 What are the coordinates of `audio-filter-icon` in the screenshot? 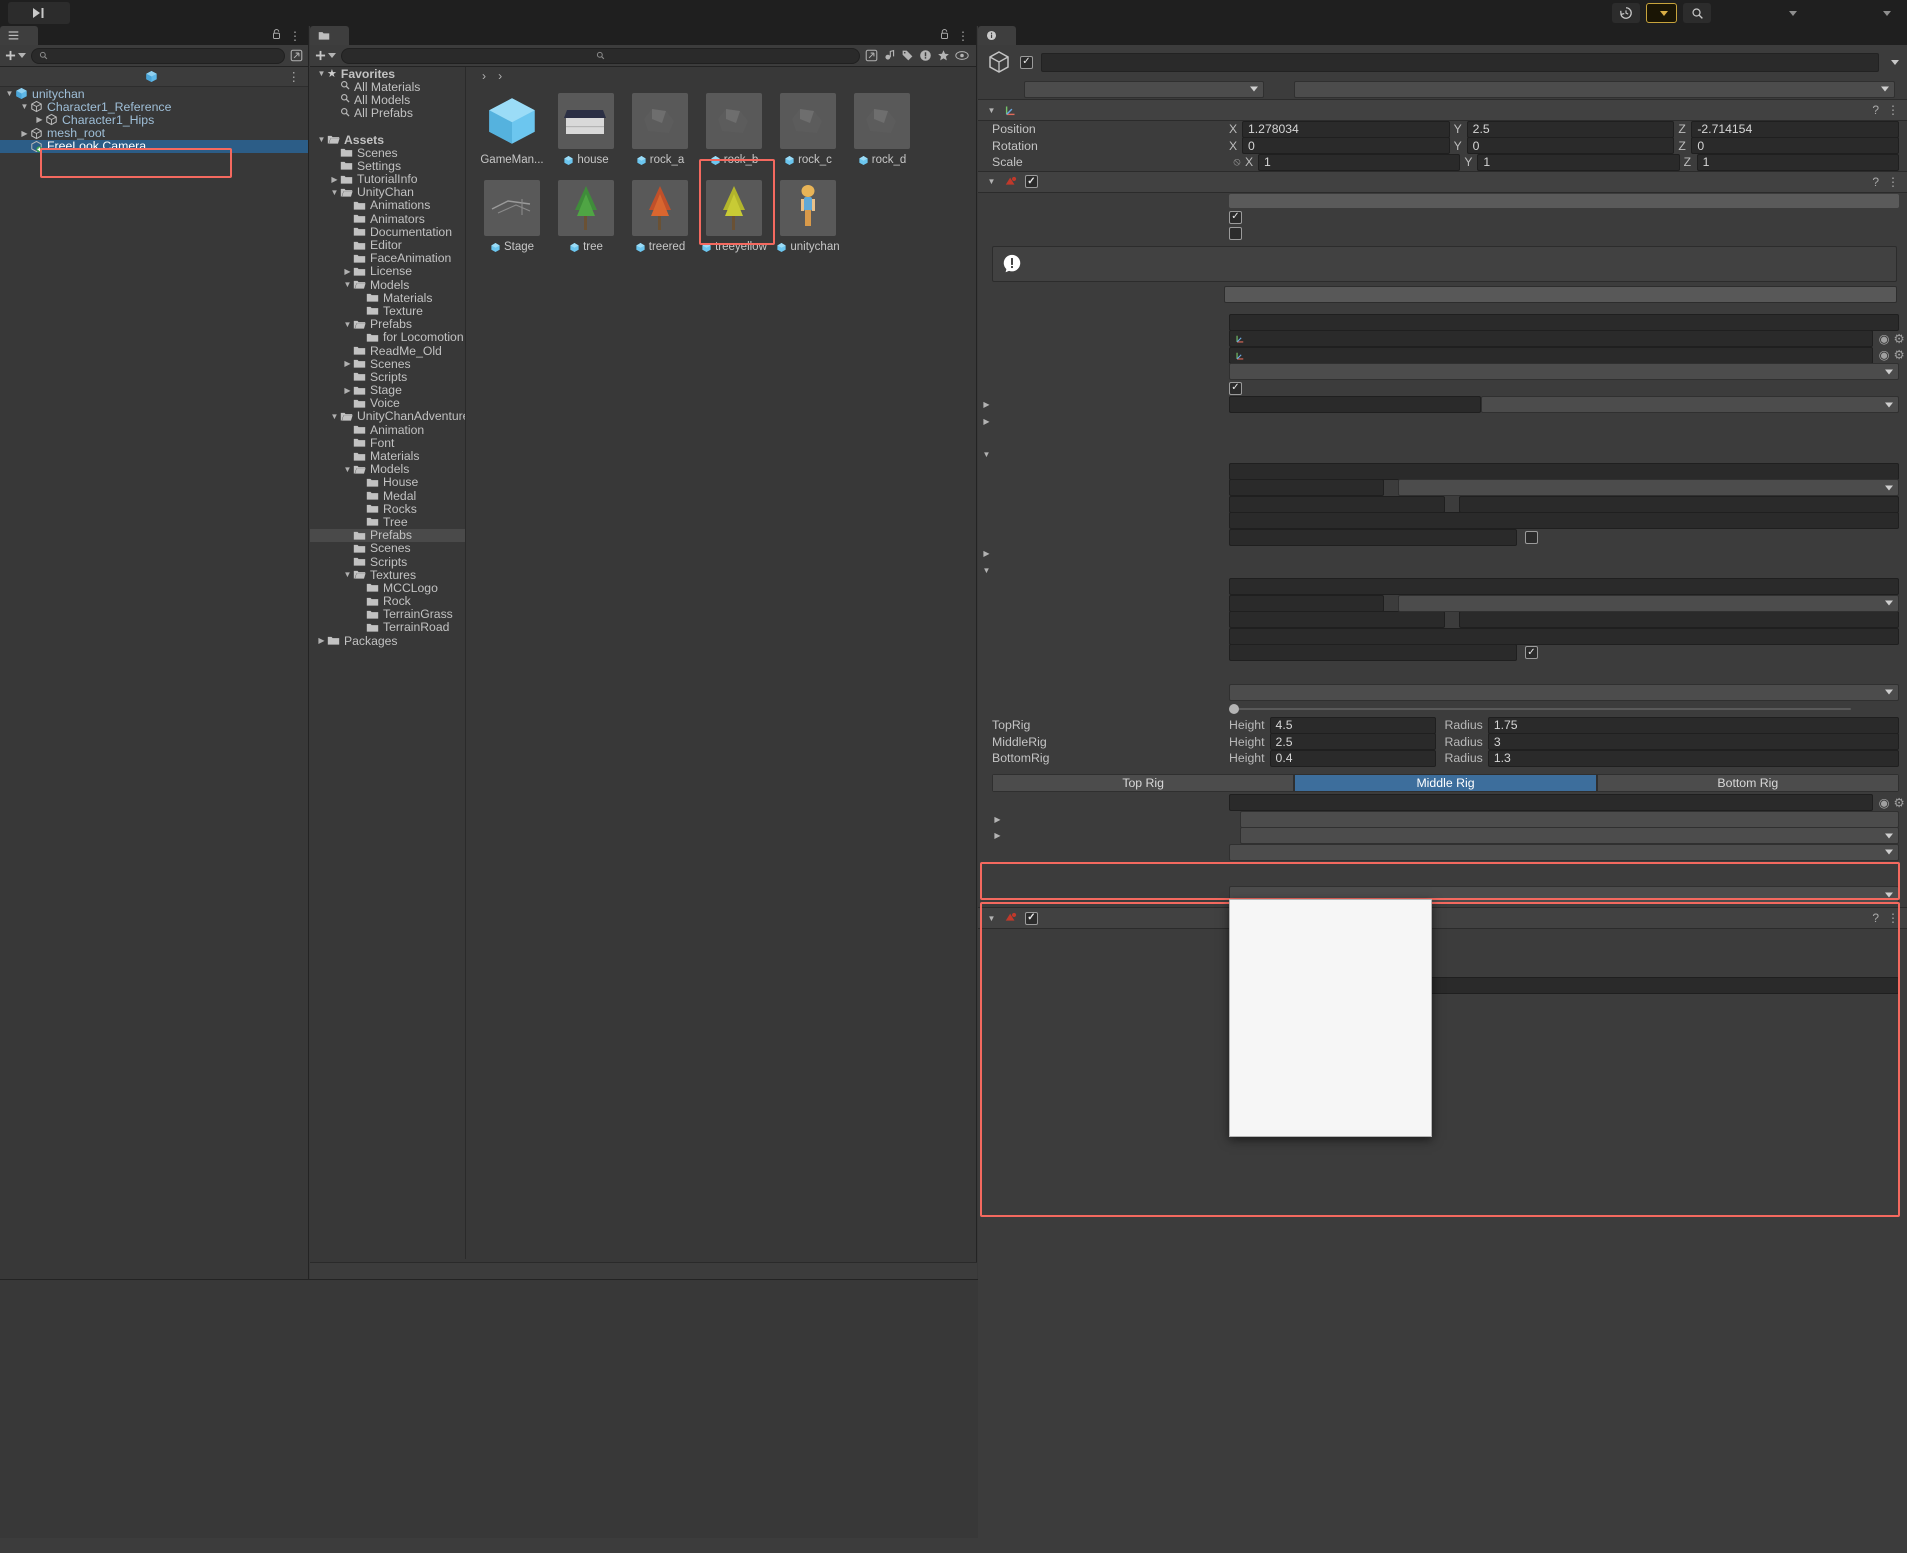 It's located at (889, 55).